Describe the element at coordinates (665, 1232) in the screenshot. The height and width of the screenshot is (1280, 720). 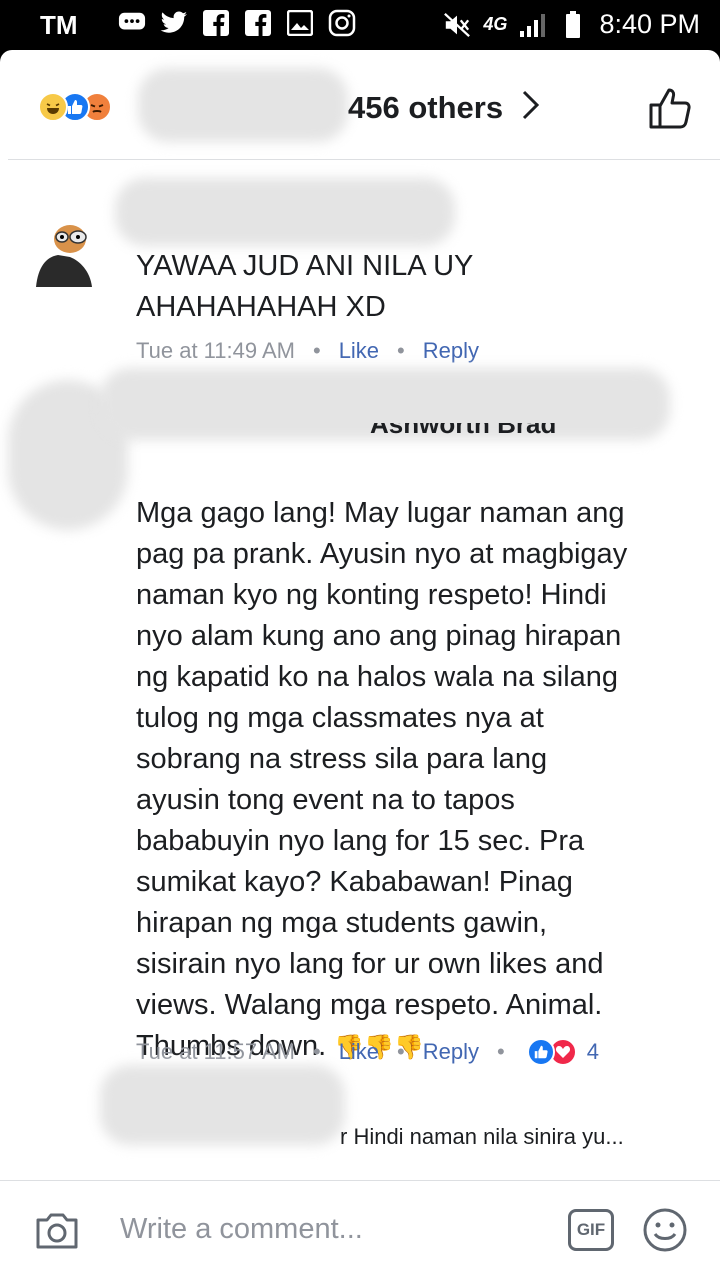
I see `sticker-icon` at that location.